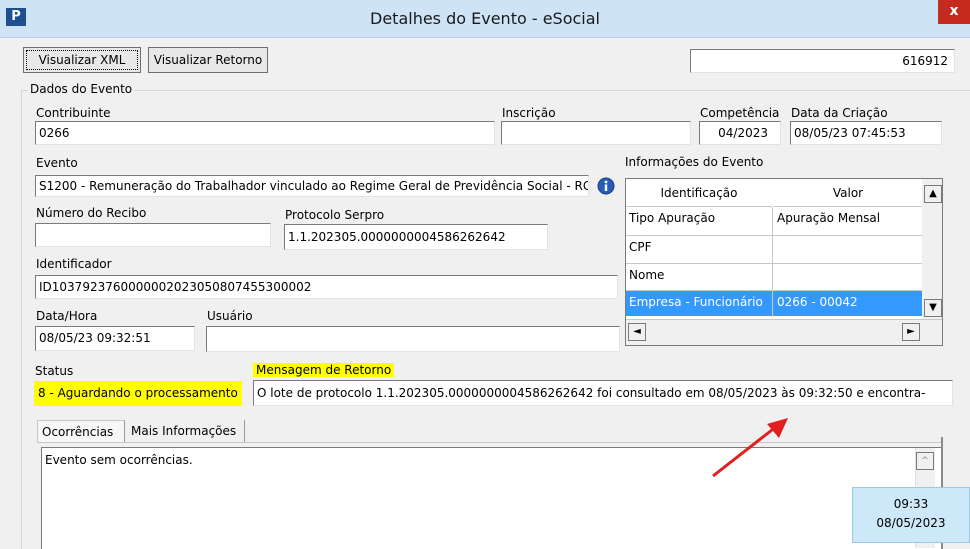 This screenshot has height=549, width=970. What do you see at coordinates (784, 332) in the screenshot?
I see `grid-hscroll-track` at bounding box center [784, 332].